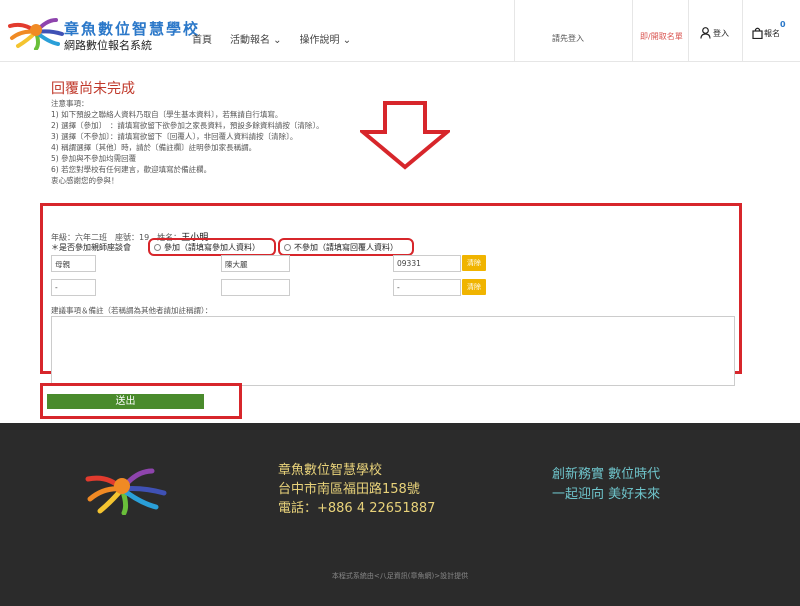 This screenshot has height=606, width=800. Describe the element at coordinates (85, 180) in the screenshot. I see `notice-line: 衷心感謝您的參與！` at that location.